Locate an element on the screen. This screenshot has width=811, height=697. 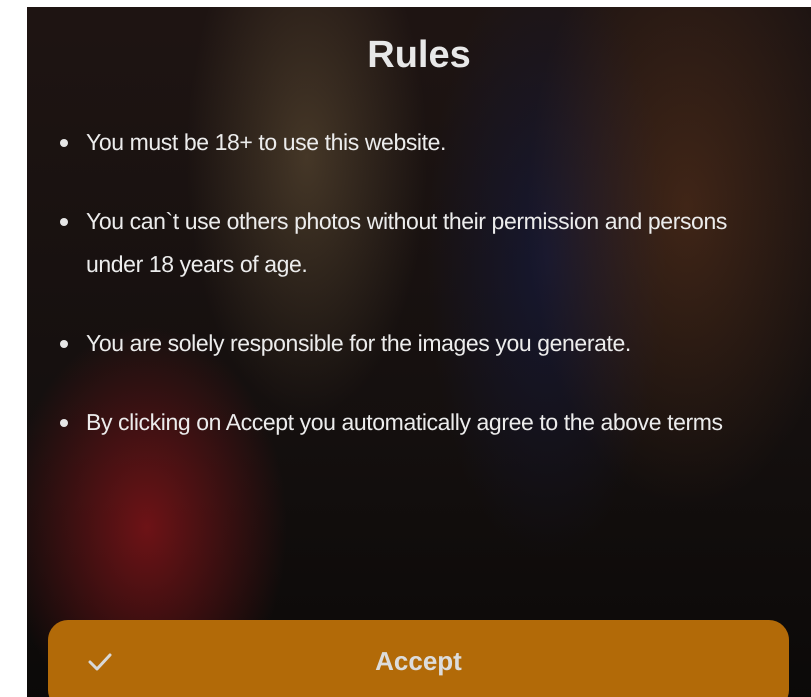
accept-button: Accept is located at coordinates (418, 658).